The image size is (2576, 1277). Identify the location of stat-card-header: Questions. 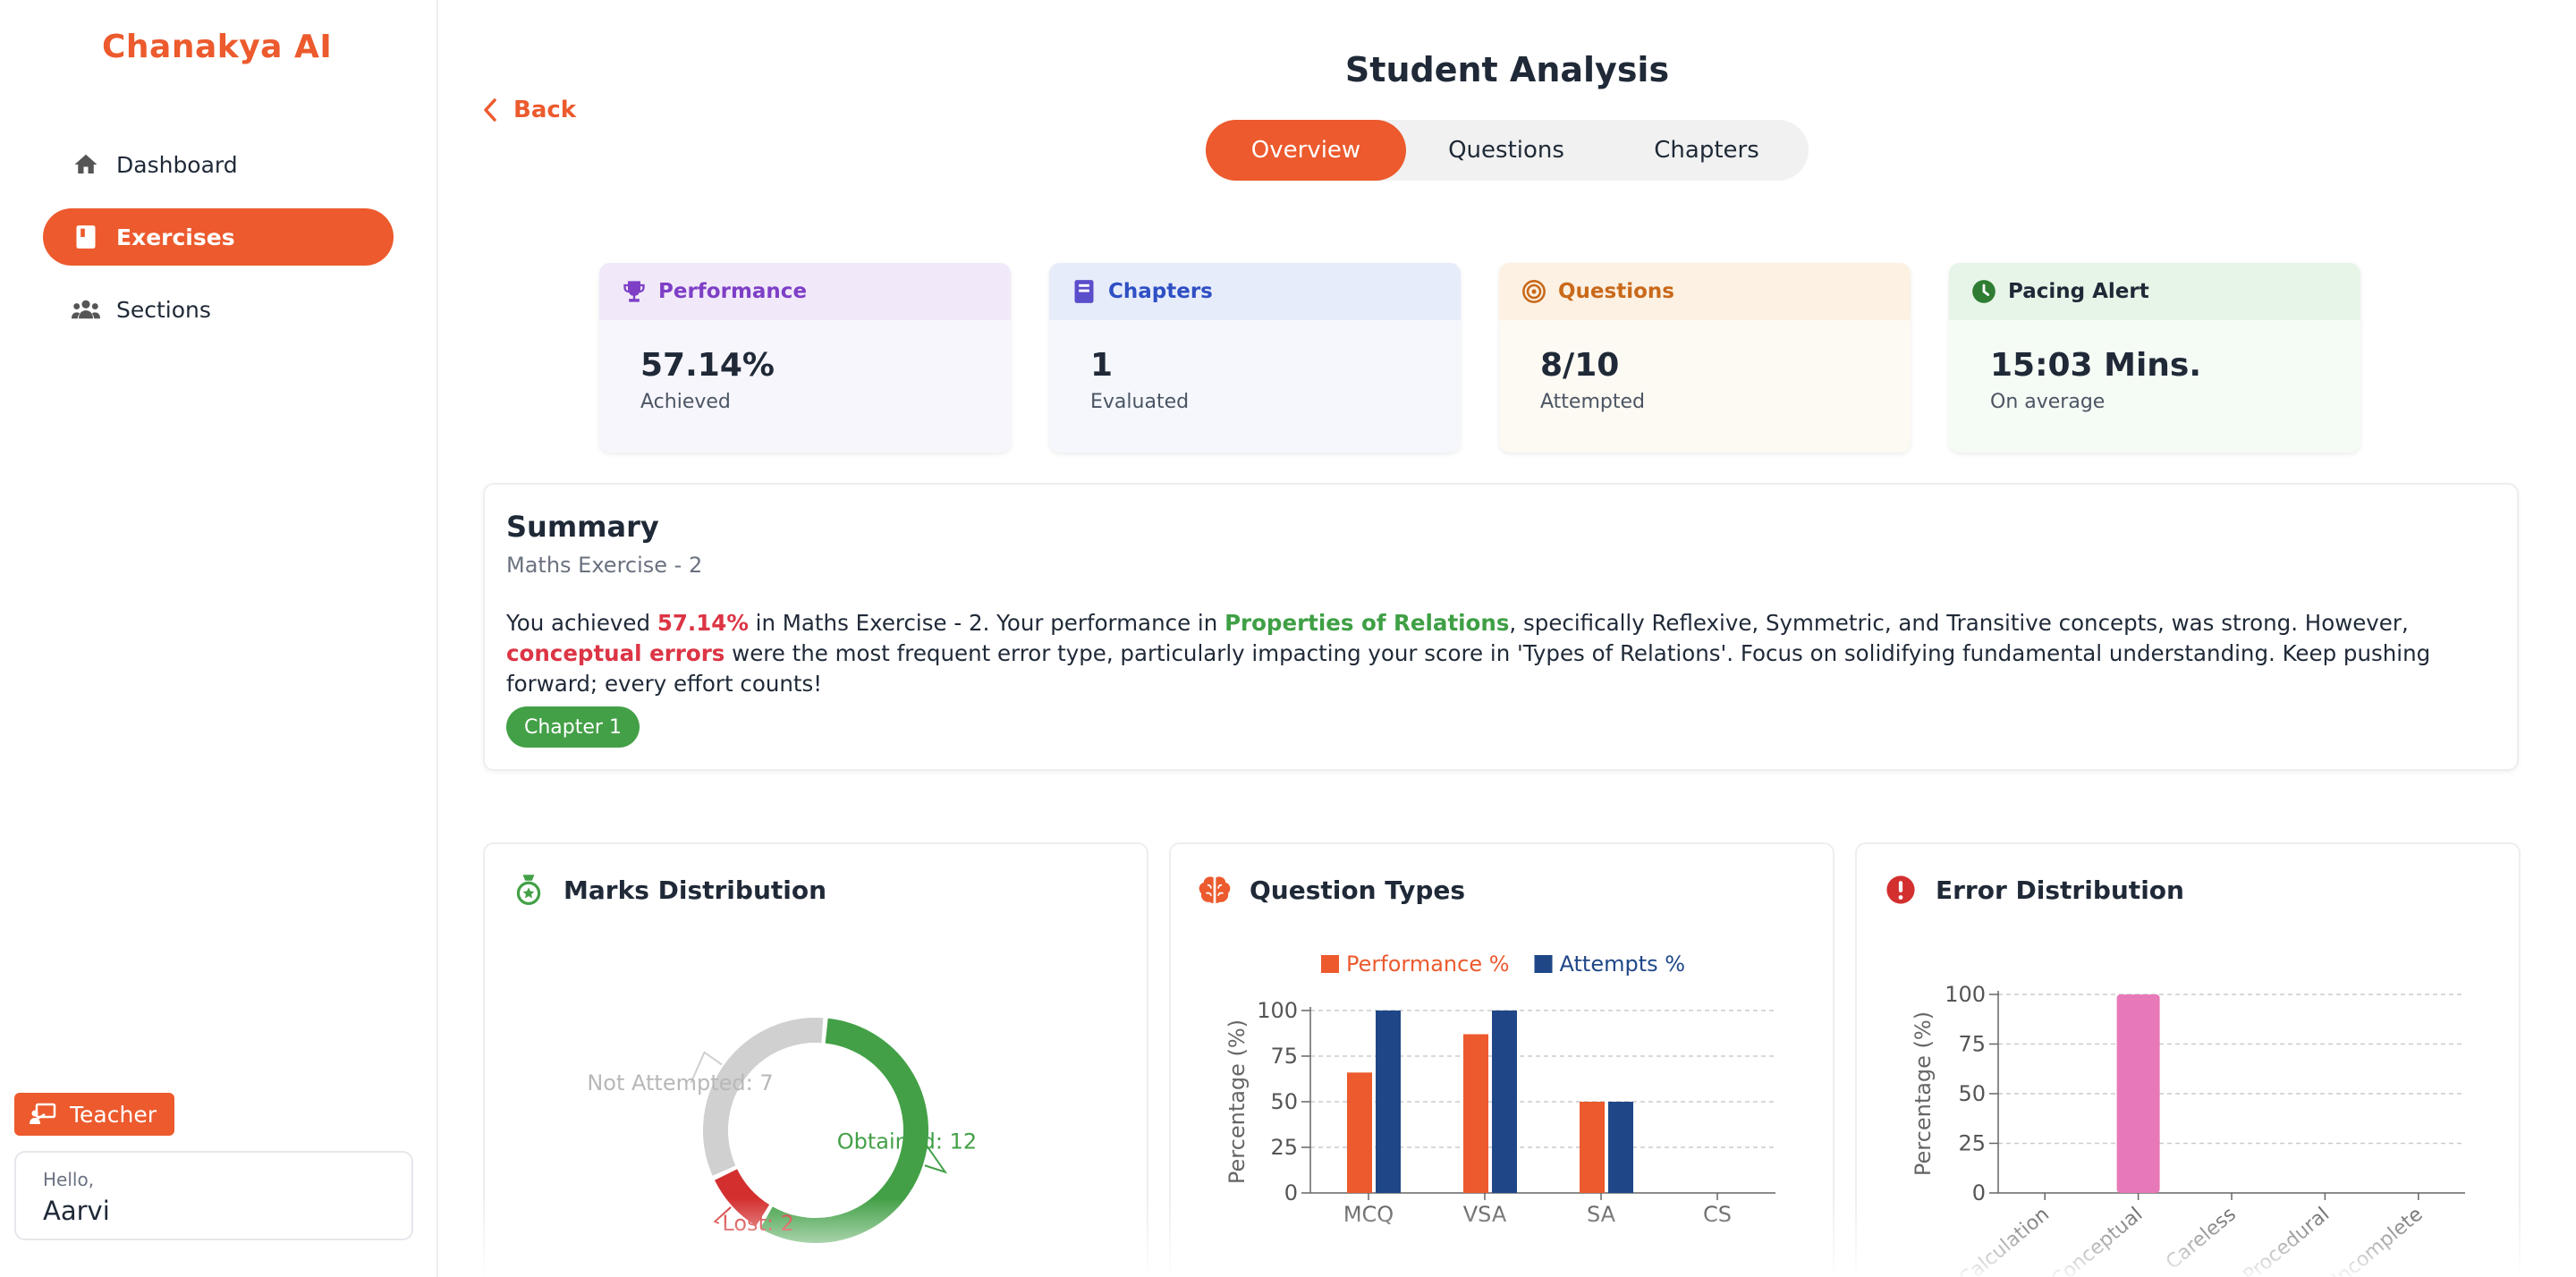
(1705, 291).